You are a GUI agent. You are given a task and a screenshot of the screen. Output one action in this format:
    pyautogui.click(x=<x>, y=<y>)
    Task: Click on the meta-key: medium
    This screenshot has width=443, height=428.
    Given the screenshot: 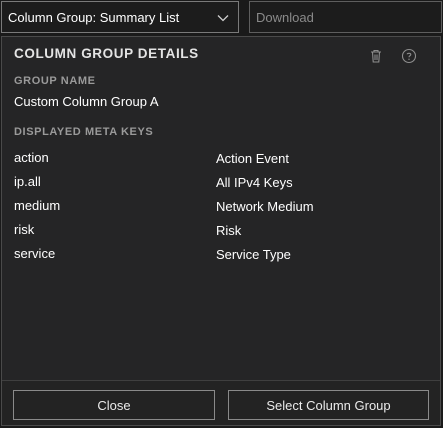 What is the action you would take?
    pyautogui.click(x=37, y=205)
    